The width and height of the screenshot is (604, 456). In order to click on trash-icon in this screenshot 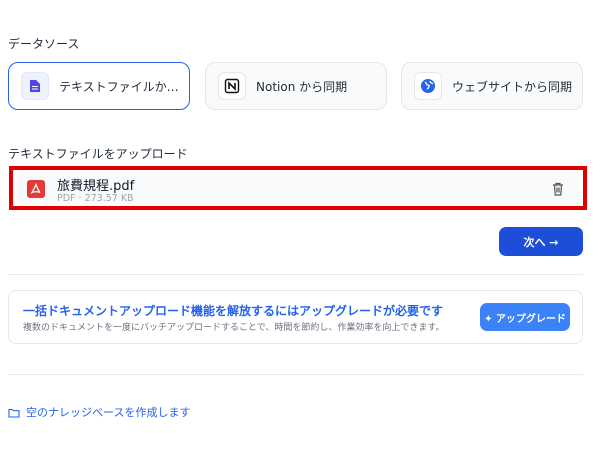, I will do `click(558, 191)`.